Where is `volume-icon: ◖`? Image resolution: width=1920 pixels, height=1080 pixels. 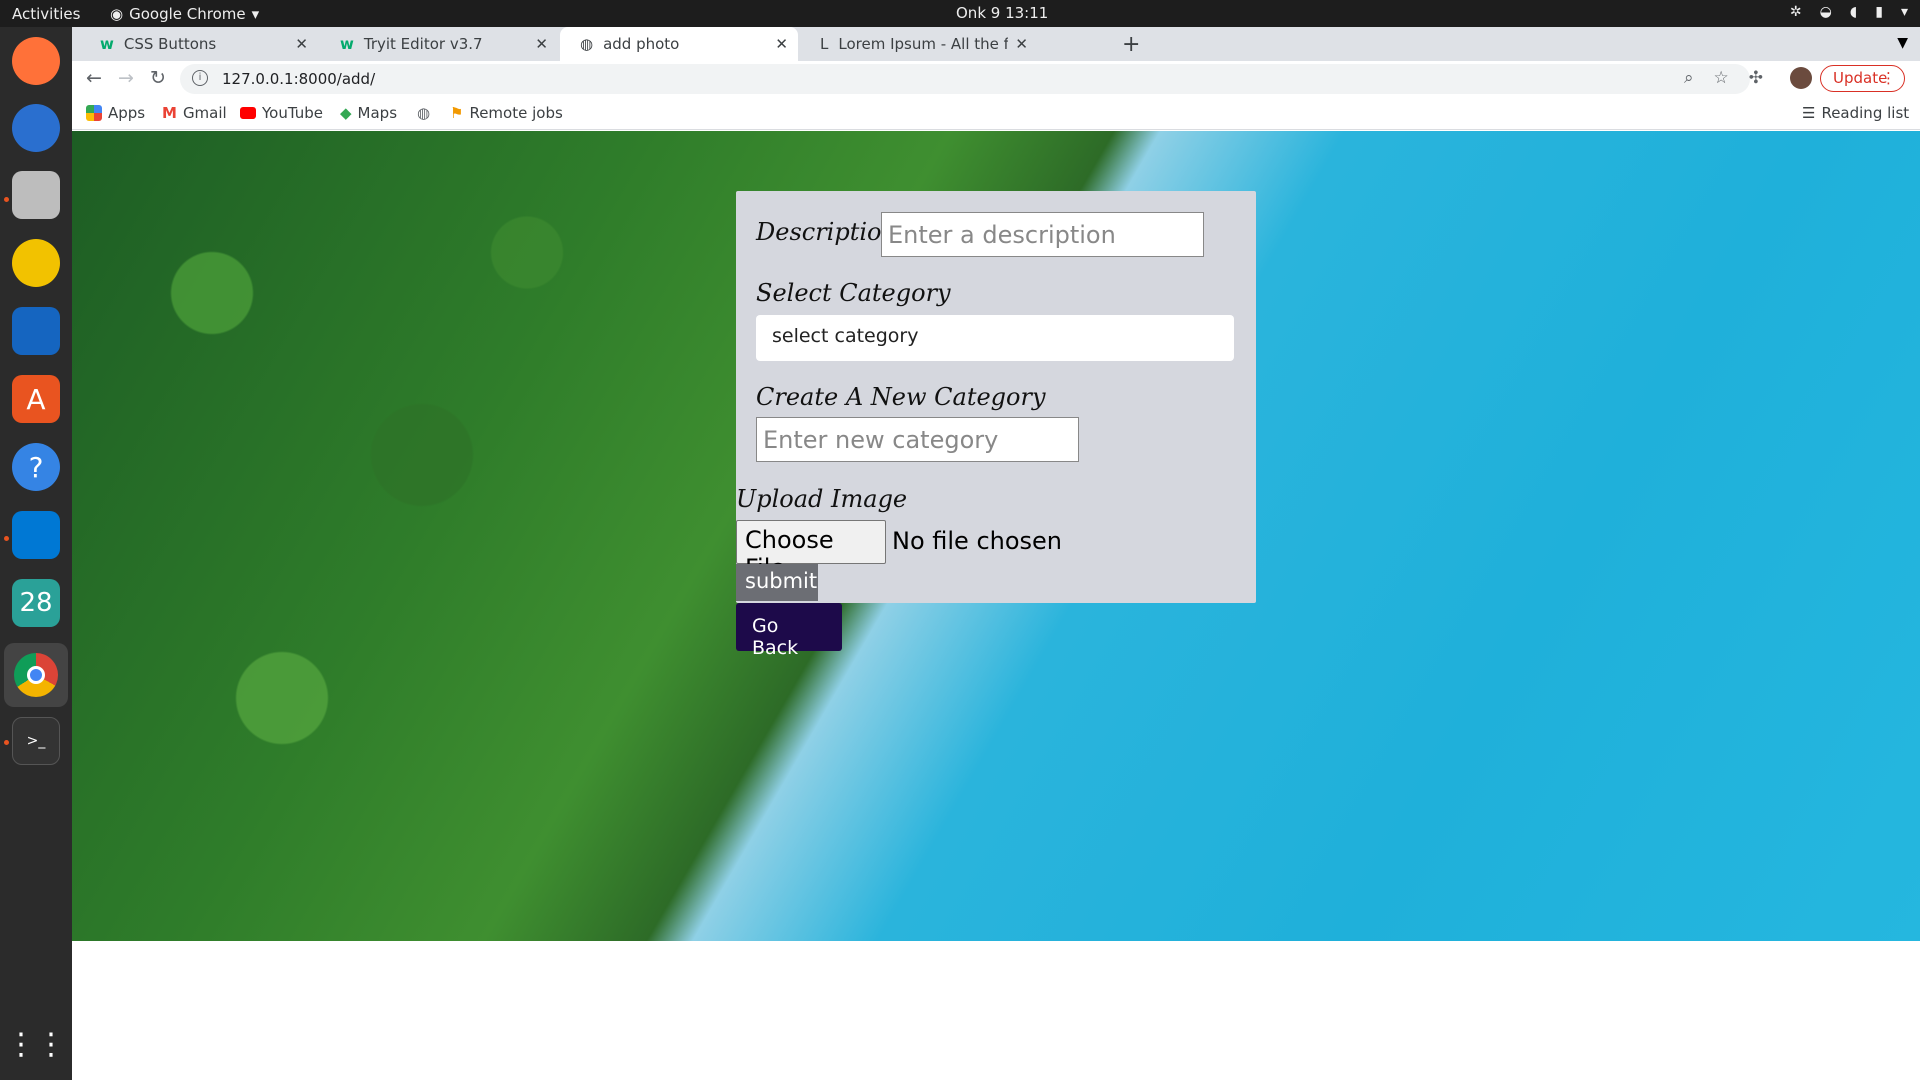
volume-icon: ◖ is located at coordinates (1853, 12).